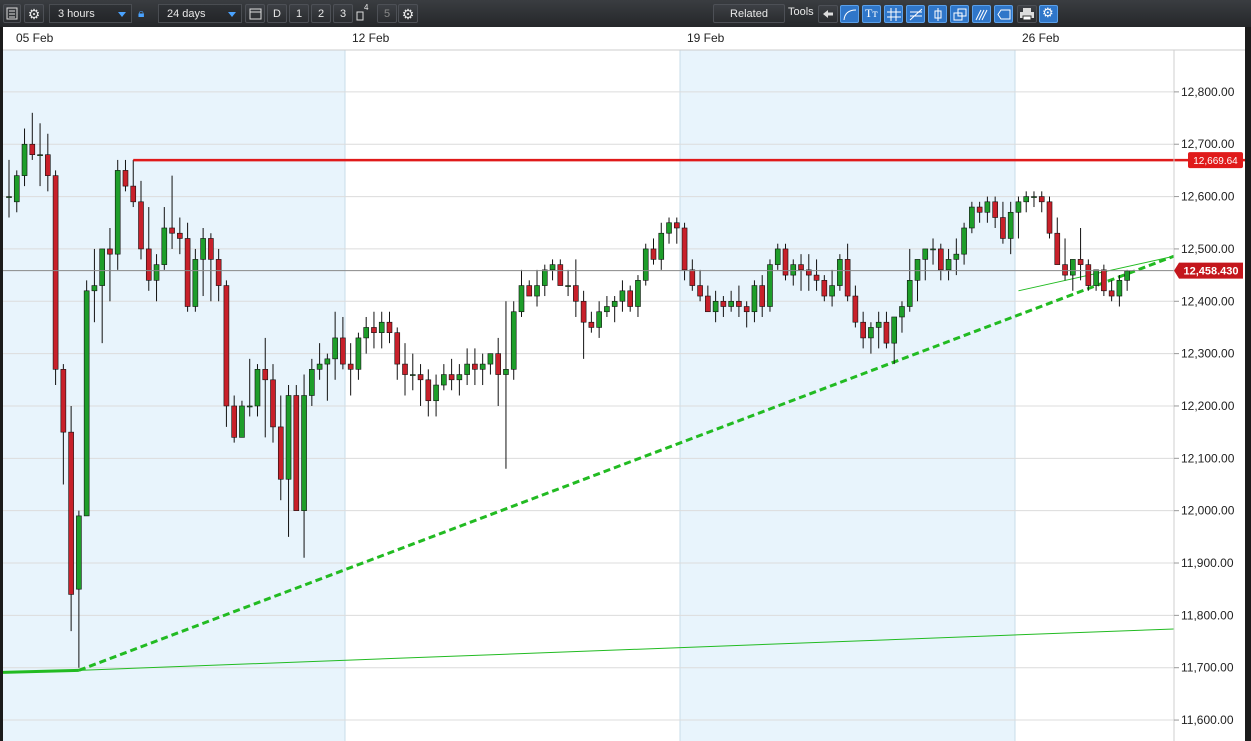 The height and width of the screenshot is (741, 1251). What do you see at coordinates (40, 671) in the screenshot?
I see `trendline-anchor` at bounding box center [40, 671].